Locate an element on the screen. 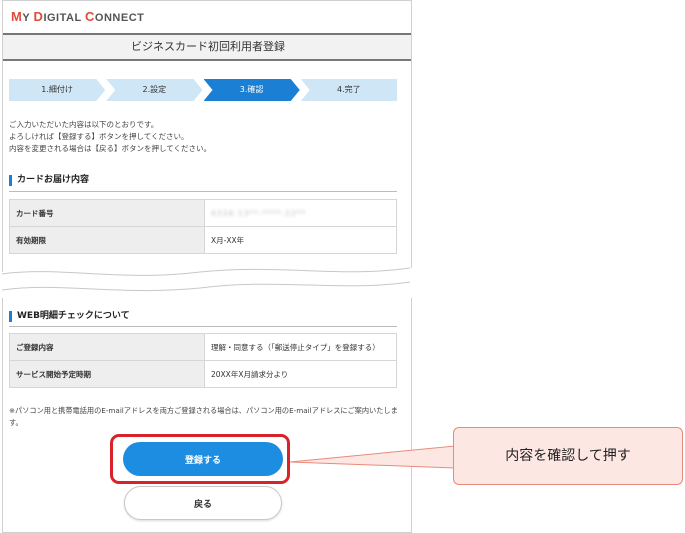 Image resolution: width=685 pixels, height=533 pixels. registration-content-label: ご登録内容 is located at coordinates (107, 347).